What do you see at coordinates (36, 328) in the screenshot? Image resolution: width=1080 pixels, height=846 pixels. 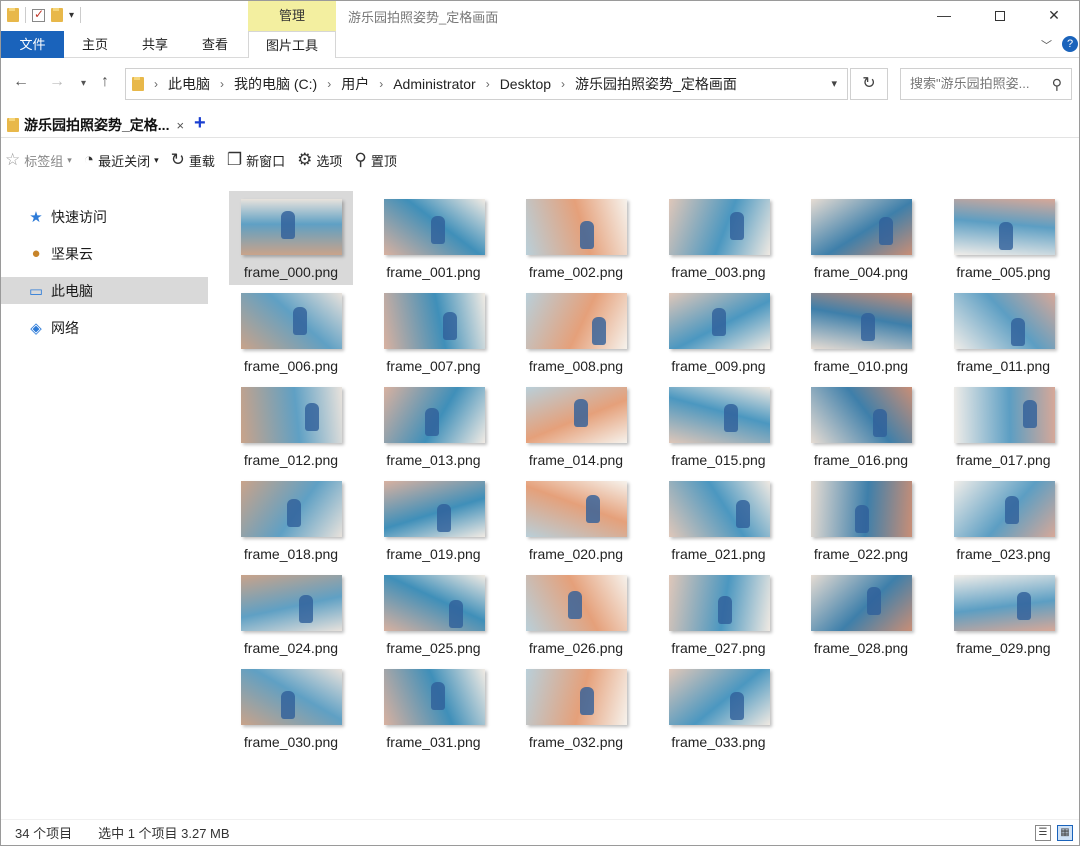 I see `network-icon: ◈` at bounding box center [36, 328].